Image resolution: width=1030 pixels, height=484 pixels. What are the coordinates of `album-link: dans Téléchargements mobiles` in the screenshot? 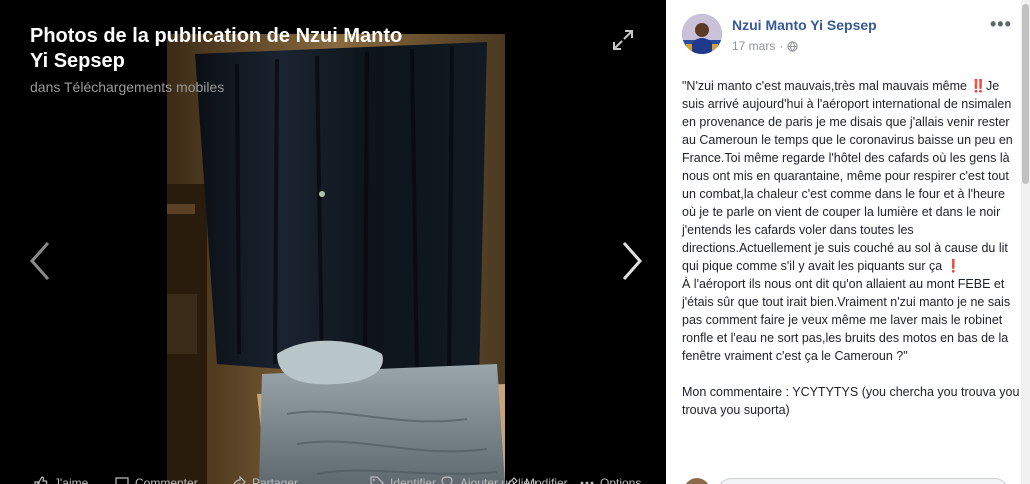 It's located at (127, 87).